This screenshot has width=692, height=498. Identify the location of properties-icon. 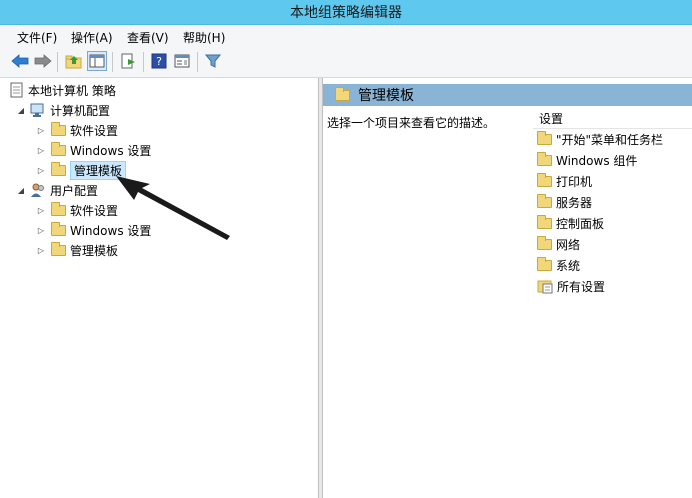
(182, 61).